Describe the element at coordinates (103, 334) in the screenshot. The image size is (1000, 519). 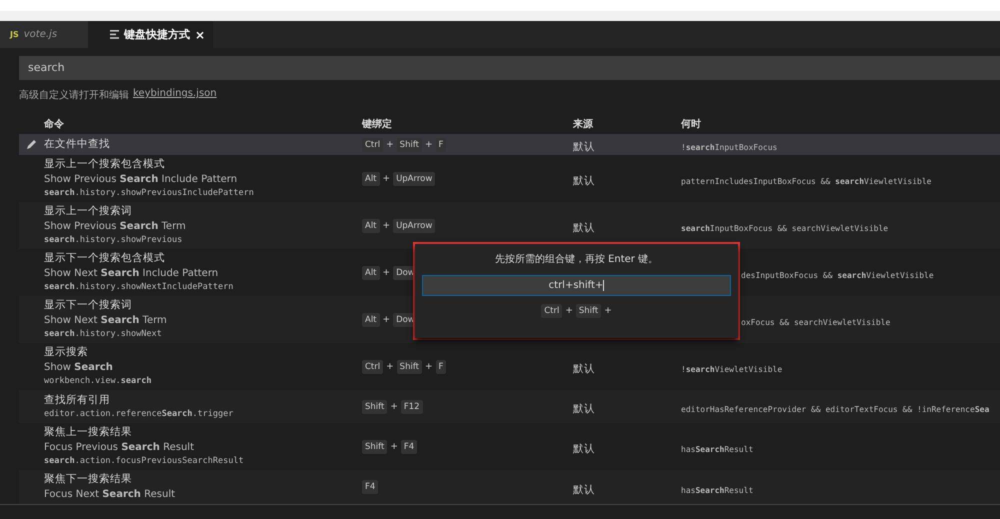
I see `command-id: search.history.showNext` at that location.